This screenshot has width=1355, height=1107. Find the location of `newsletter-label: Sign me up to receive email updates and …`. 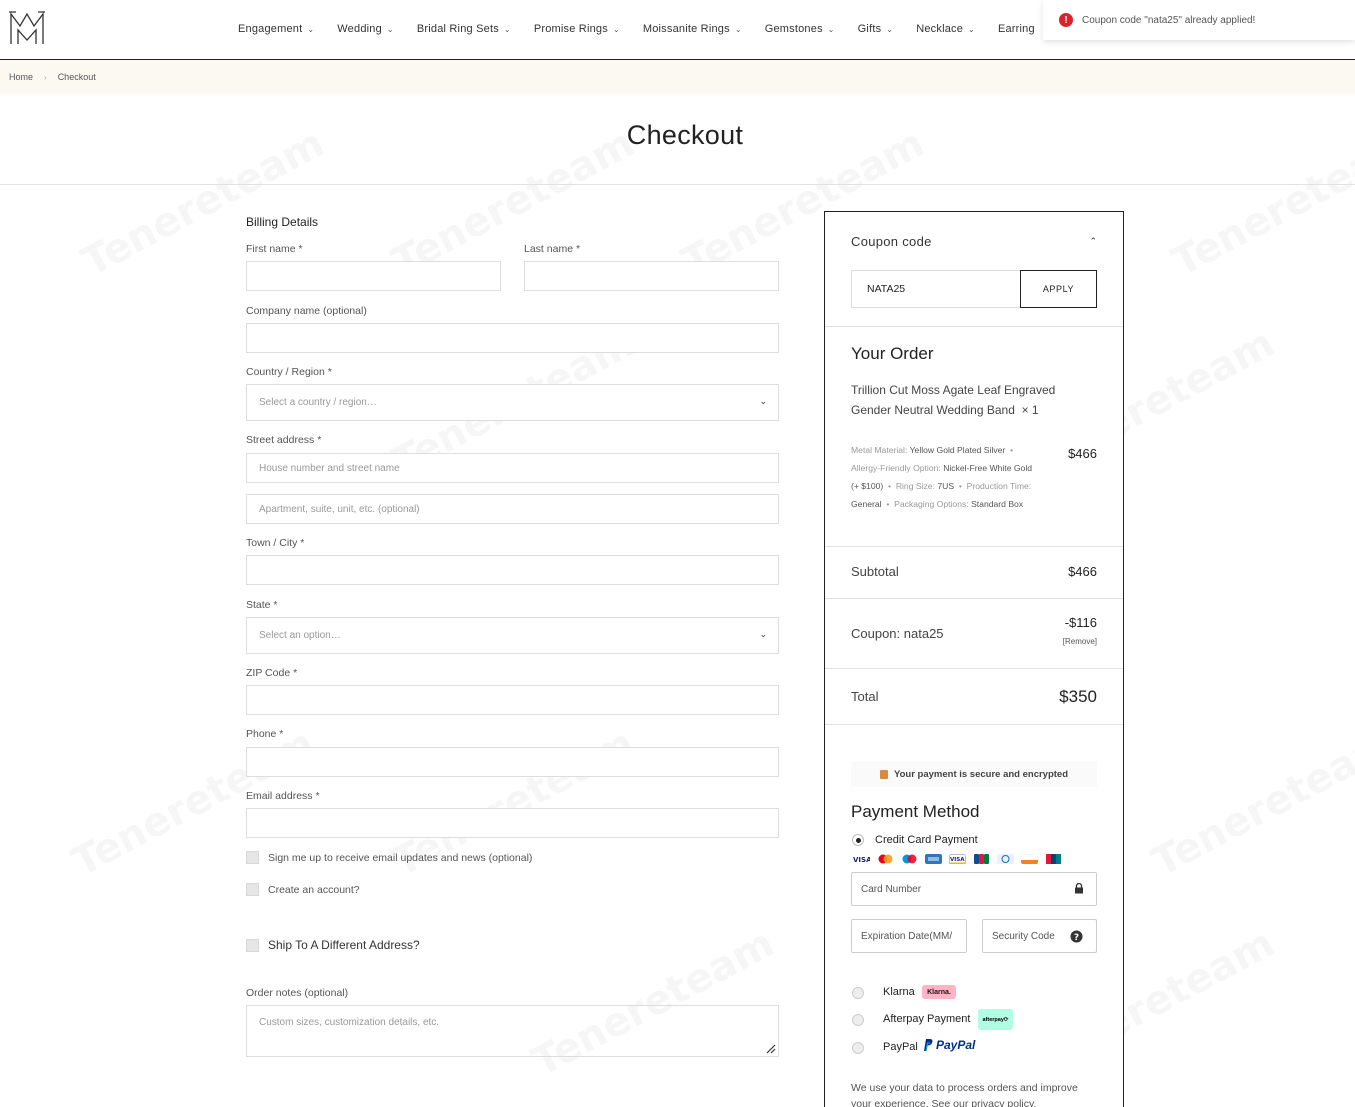

newsletter-label: Sign me up to receive email updates and … is located at coordinates (400, 857).